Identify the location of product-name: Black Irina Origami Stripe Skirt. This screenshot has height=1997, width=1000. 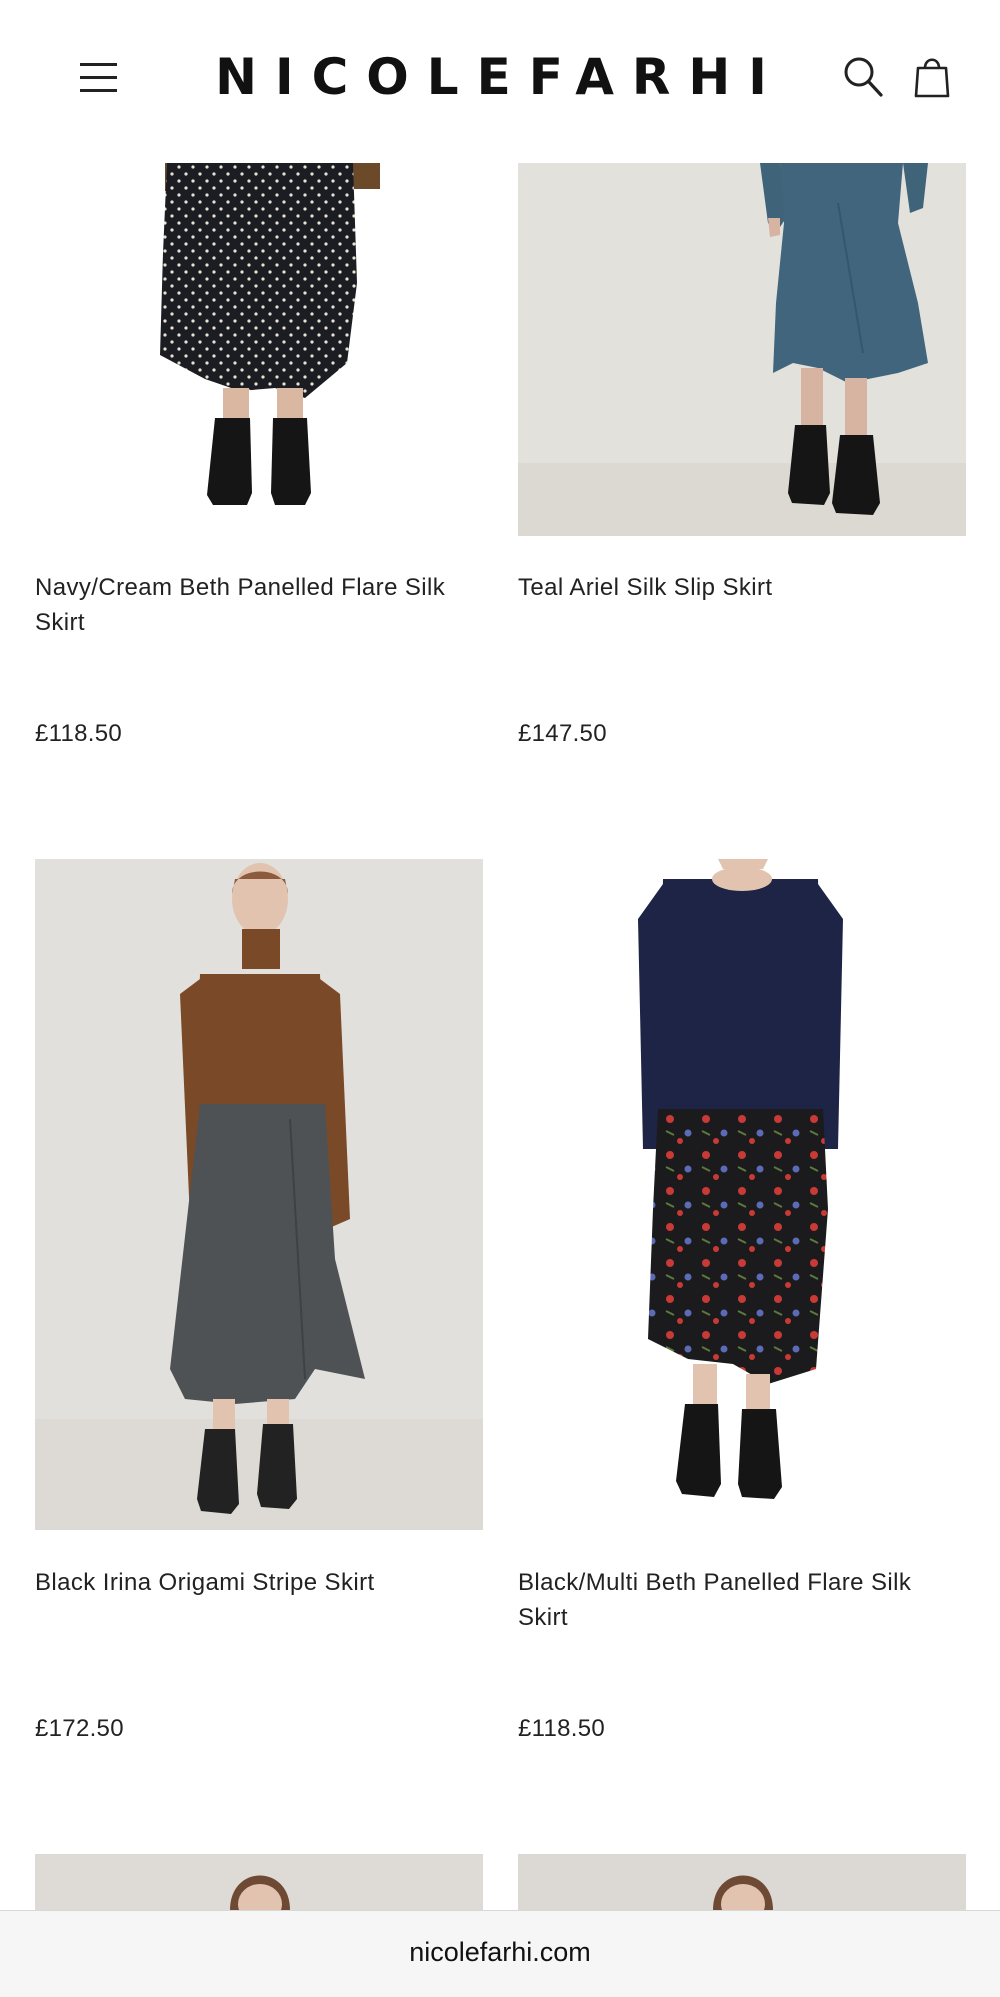
(259, 1582).